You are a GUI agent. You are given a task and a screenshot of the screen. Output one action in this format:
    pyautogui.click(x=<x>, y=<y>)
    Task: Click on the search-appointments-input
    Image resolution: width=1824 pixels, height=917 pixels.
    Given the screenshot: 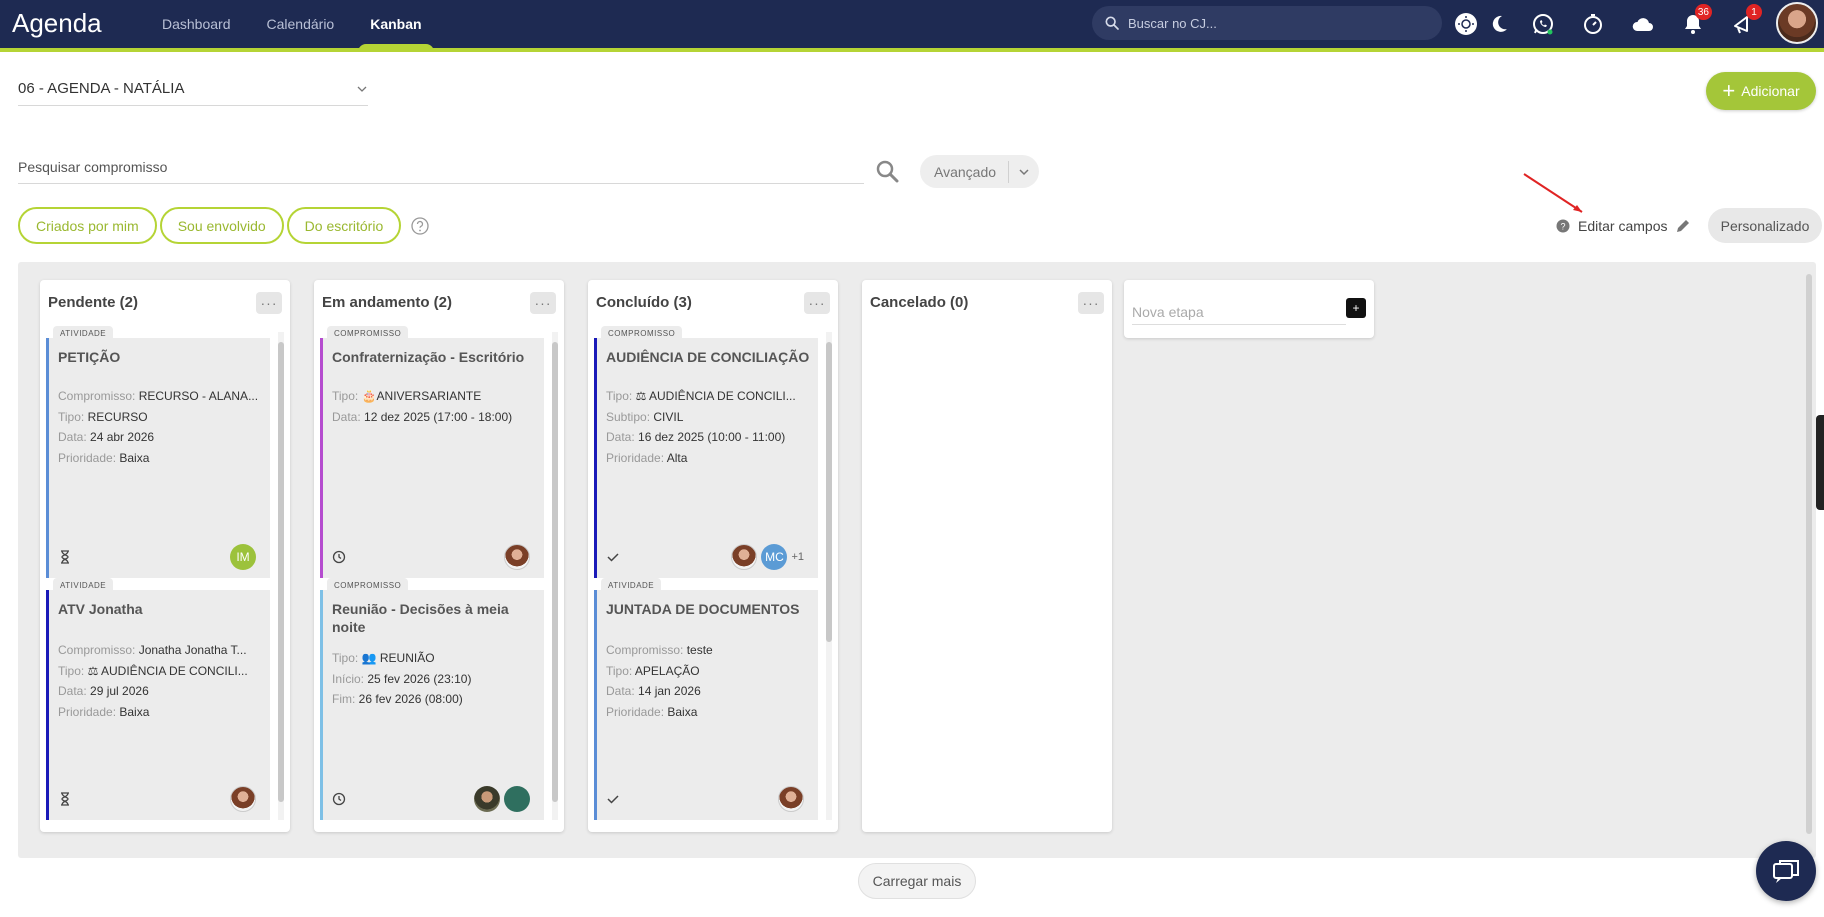 What is the action you would take?
    pyautogui.click(x=428, y=166)
    